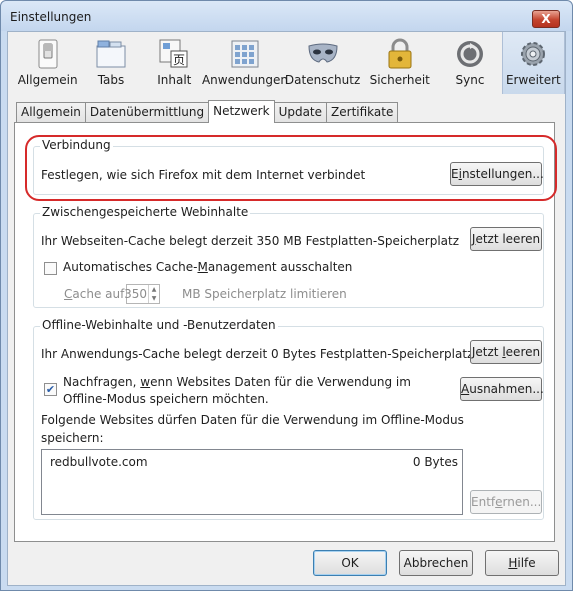 The width and height of the screenshot is (573, 591). What do you see at coordinates (323, 54) in the screenshot?
I see `mask-icon` at bounding box center [323, 54].